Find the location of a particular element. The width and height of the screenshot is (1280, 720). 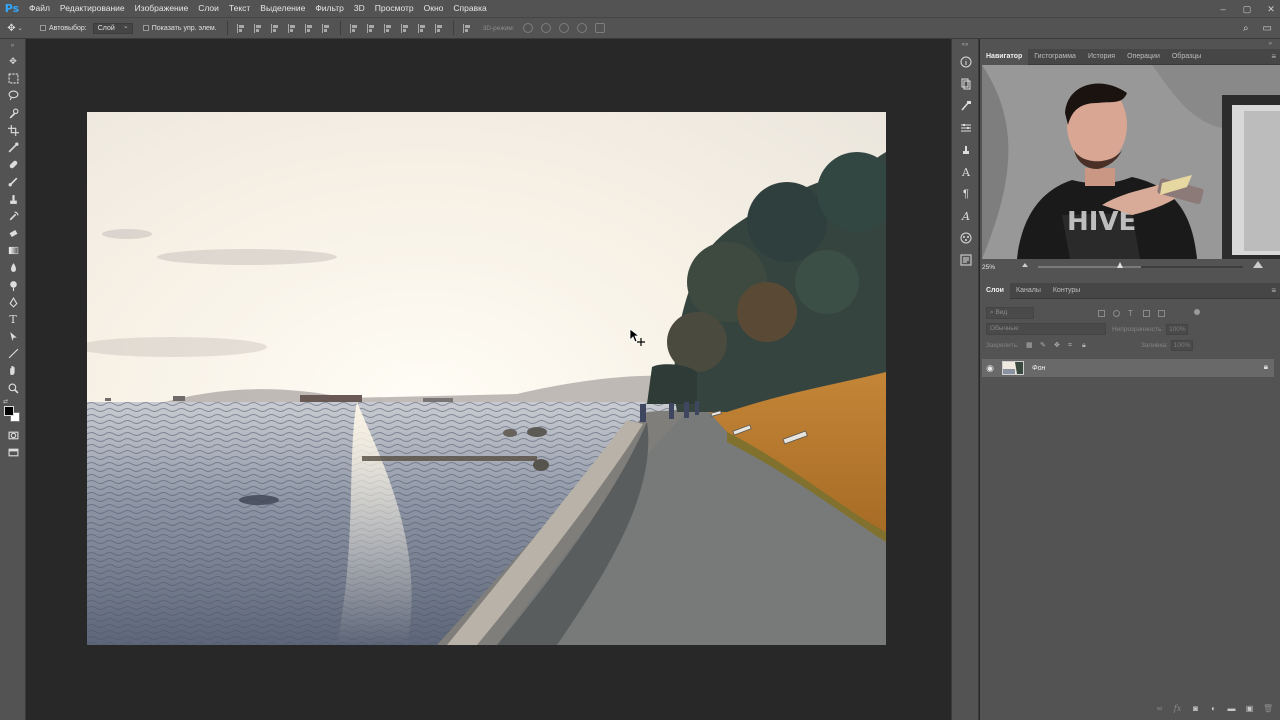

3d-pan-icon is located at coordinates (563, 28).